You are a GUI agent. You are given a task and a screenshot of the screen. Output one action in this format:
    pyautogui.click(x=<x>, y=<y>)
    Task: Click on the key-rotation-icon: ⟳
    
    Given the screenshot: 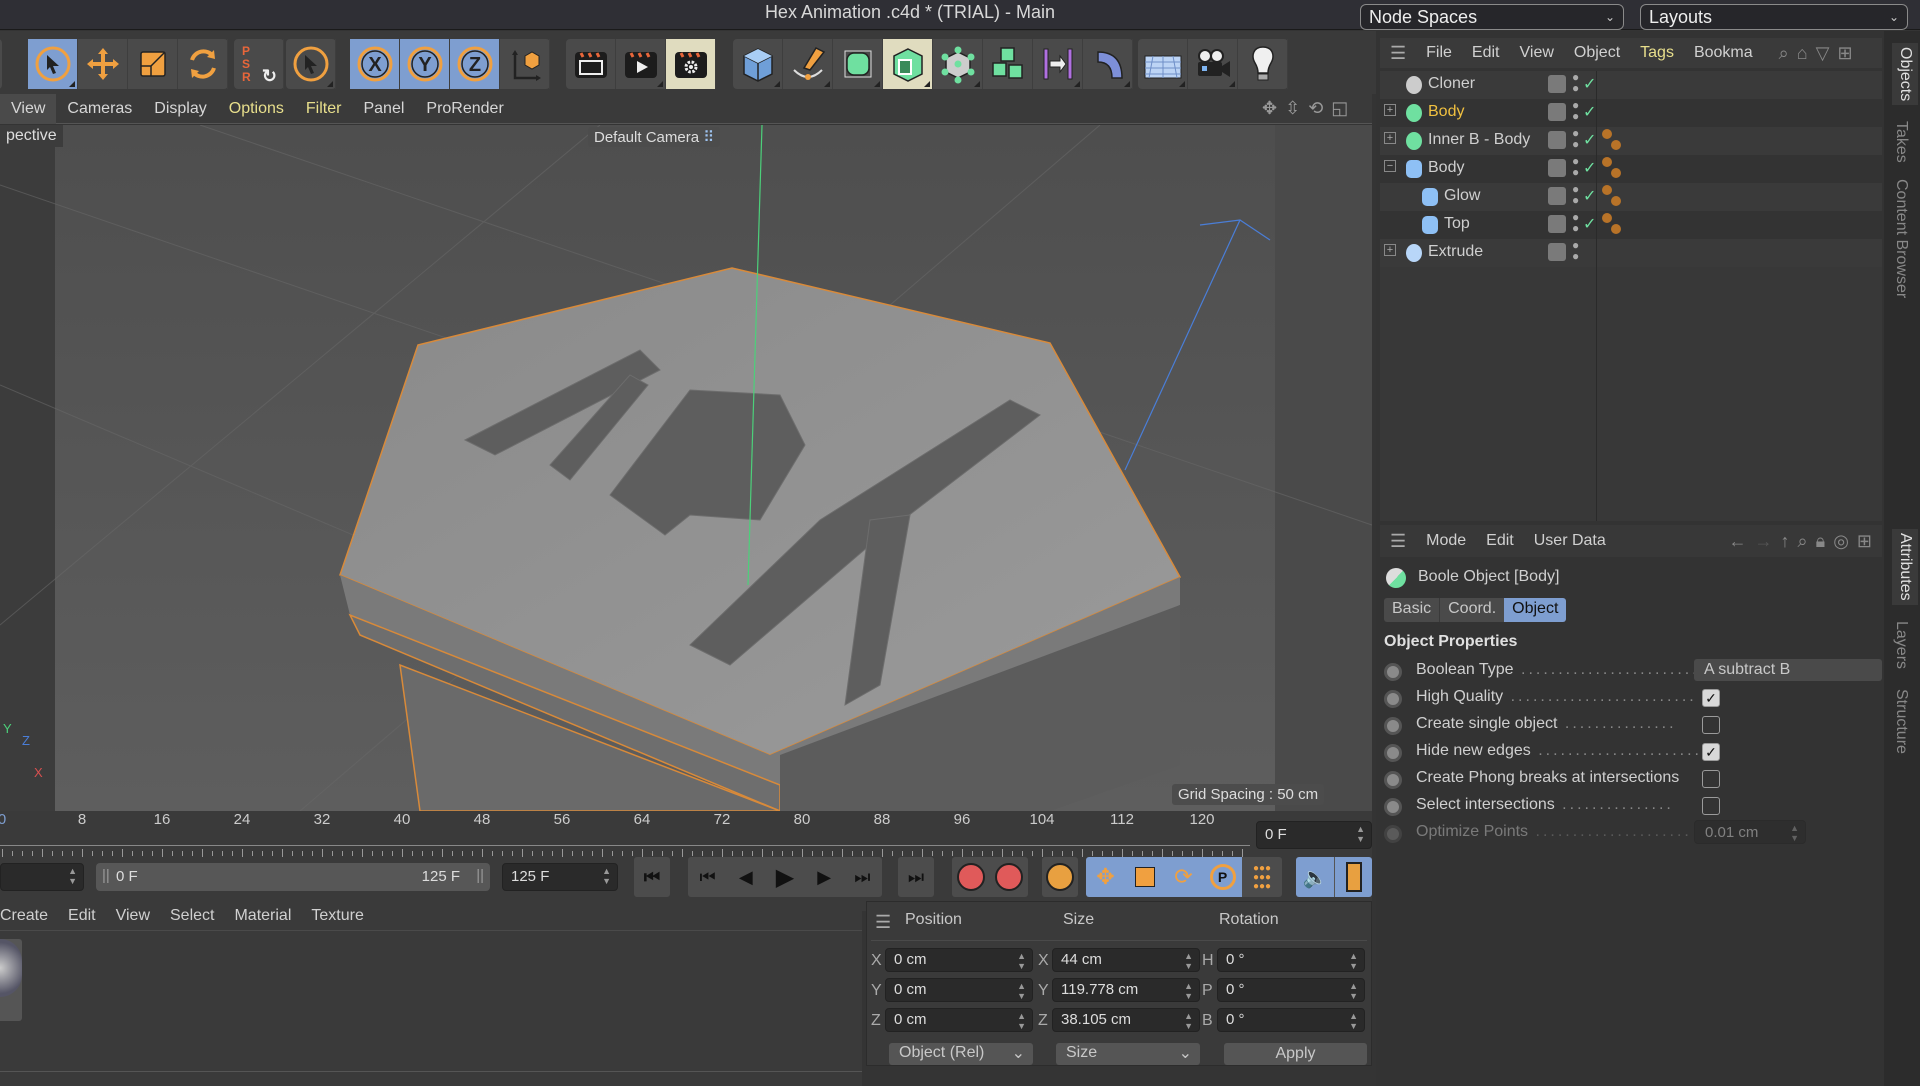 What is the action you would take?
    pyautogui.click(x=1183, y=877)
    